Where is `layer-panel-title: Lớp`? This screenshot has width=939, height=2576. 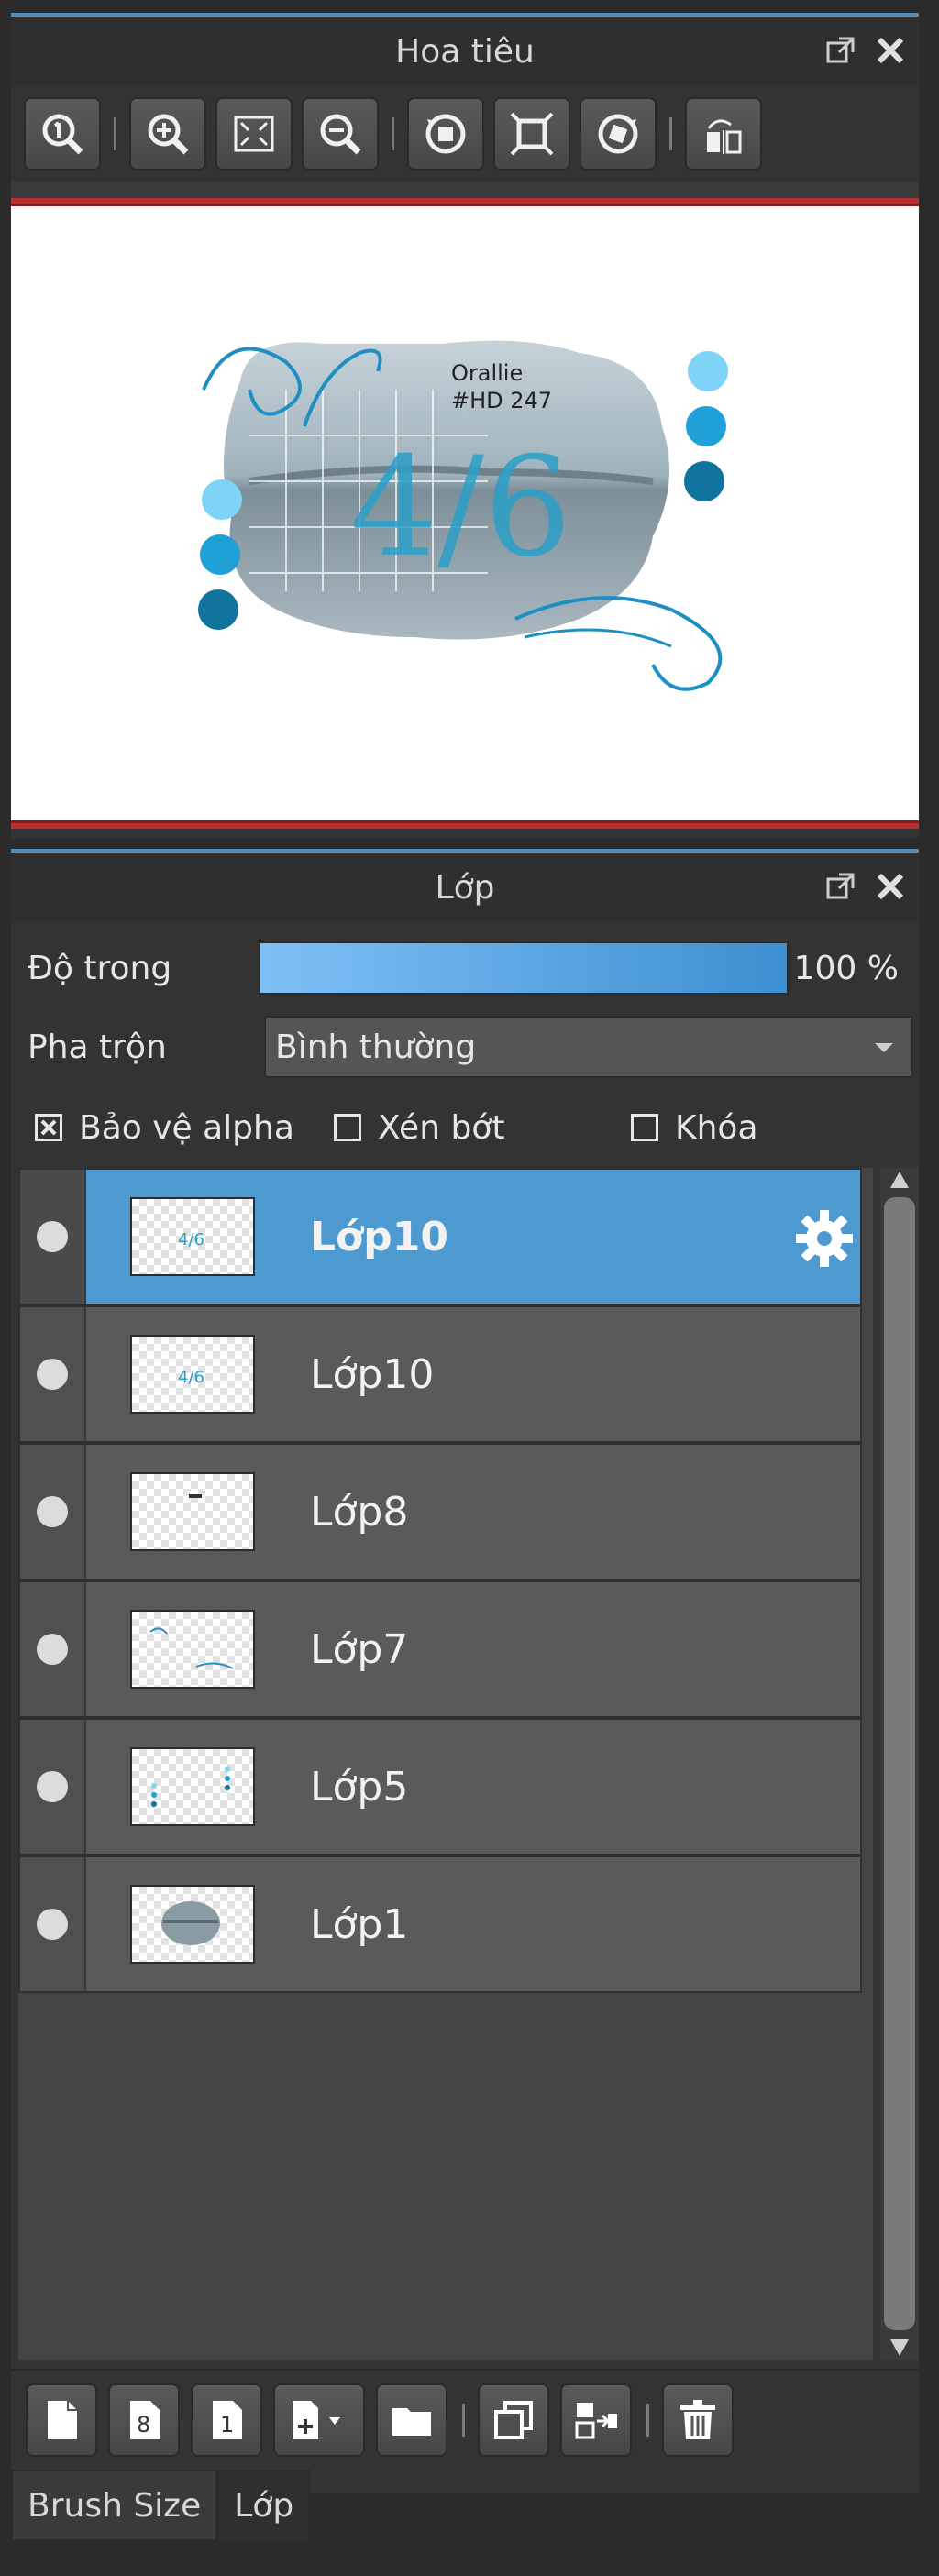 layer-panel-title: Lớp is located at coordinates (465, 888).